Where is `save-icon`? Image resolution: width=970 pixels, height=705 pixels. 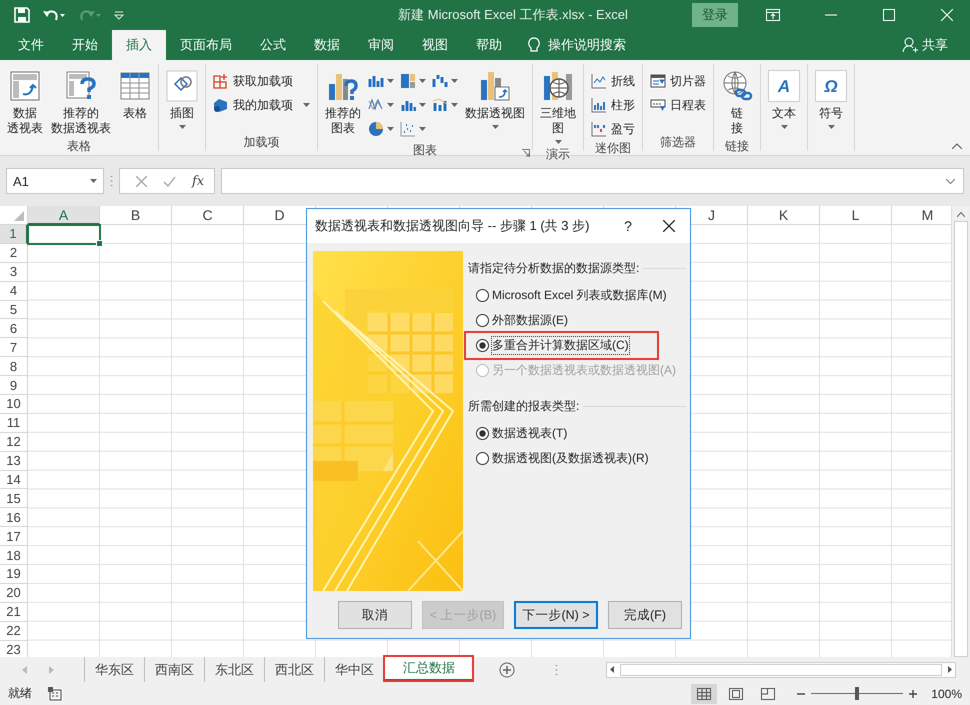
save-icon is located at coordinates (22, 15).